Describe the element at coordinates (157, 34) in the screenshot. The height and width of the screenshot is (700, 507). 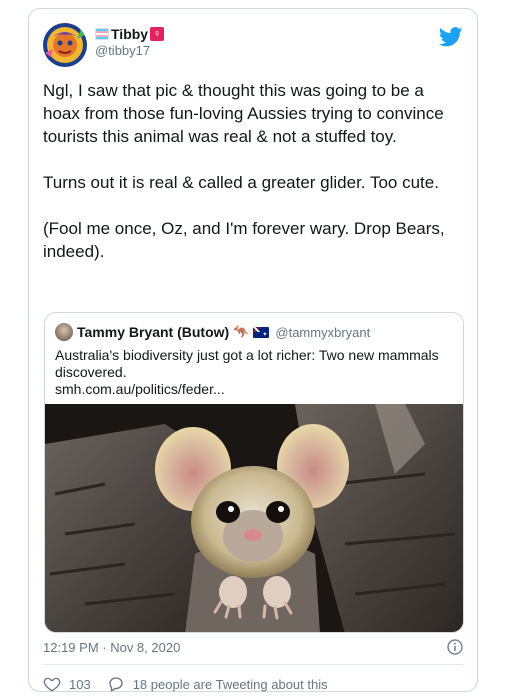
I see `female-sign-icon: ♀` at that location.